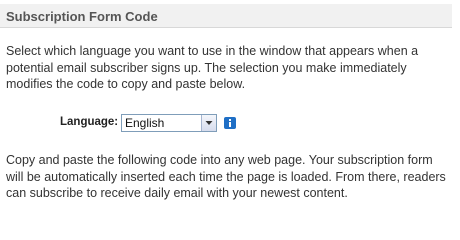  What do you see at coordinates (89, 122) in the screenshot?
I see `language-label: Language:` at bounding box center [89, 122].